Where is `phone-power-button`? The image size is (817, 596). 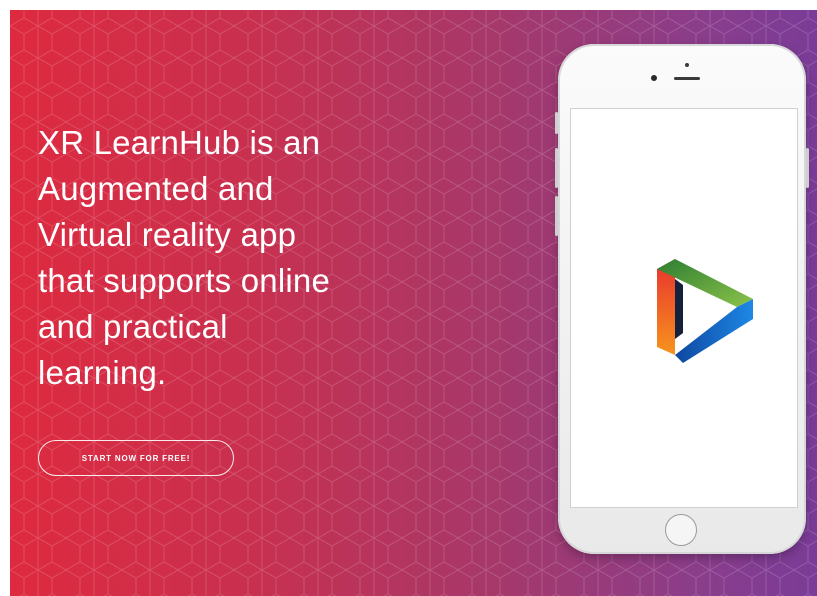
phone-power-button is located at coordinates (807, 168).